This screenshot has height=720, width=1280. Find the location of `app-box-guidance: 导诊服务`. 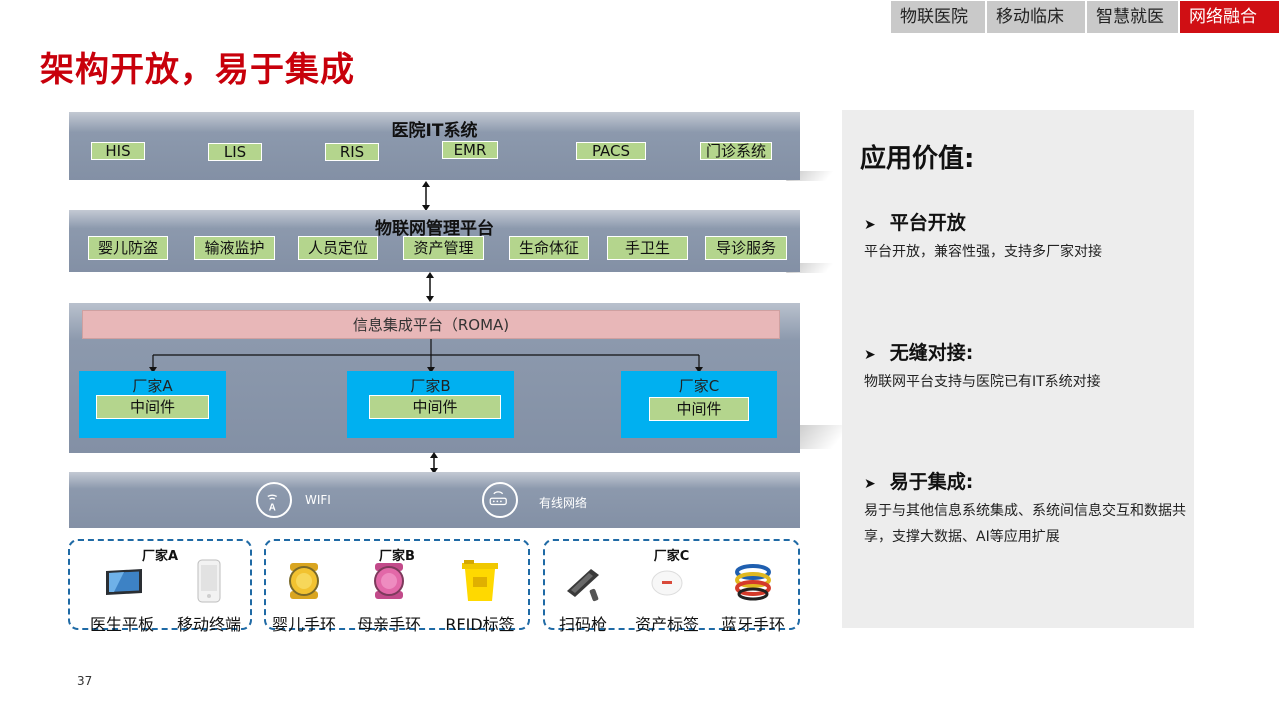

app-box-guidance: 导诊服务 is located at coordinates (746, 248).